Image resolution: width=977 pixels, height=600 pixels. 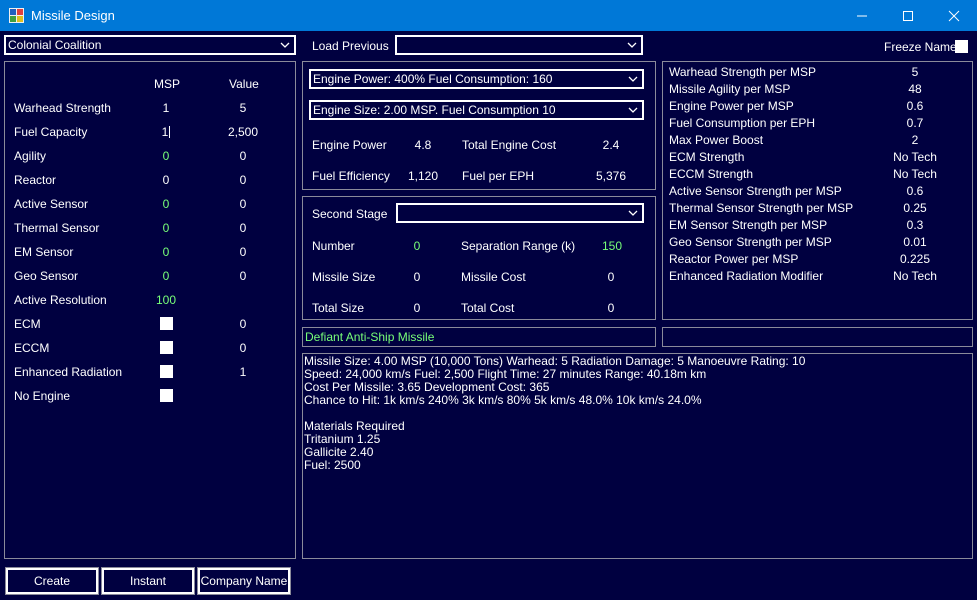 What do you see at coordinates (57, 228) in the screenshot?
I see `component-label: Thermal Sensor` at bounding box center [57, 228].